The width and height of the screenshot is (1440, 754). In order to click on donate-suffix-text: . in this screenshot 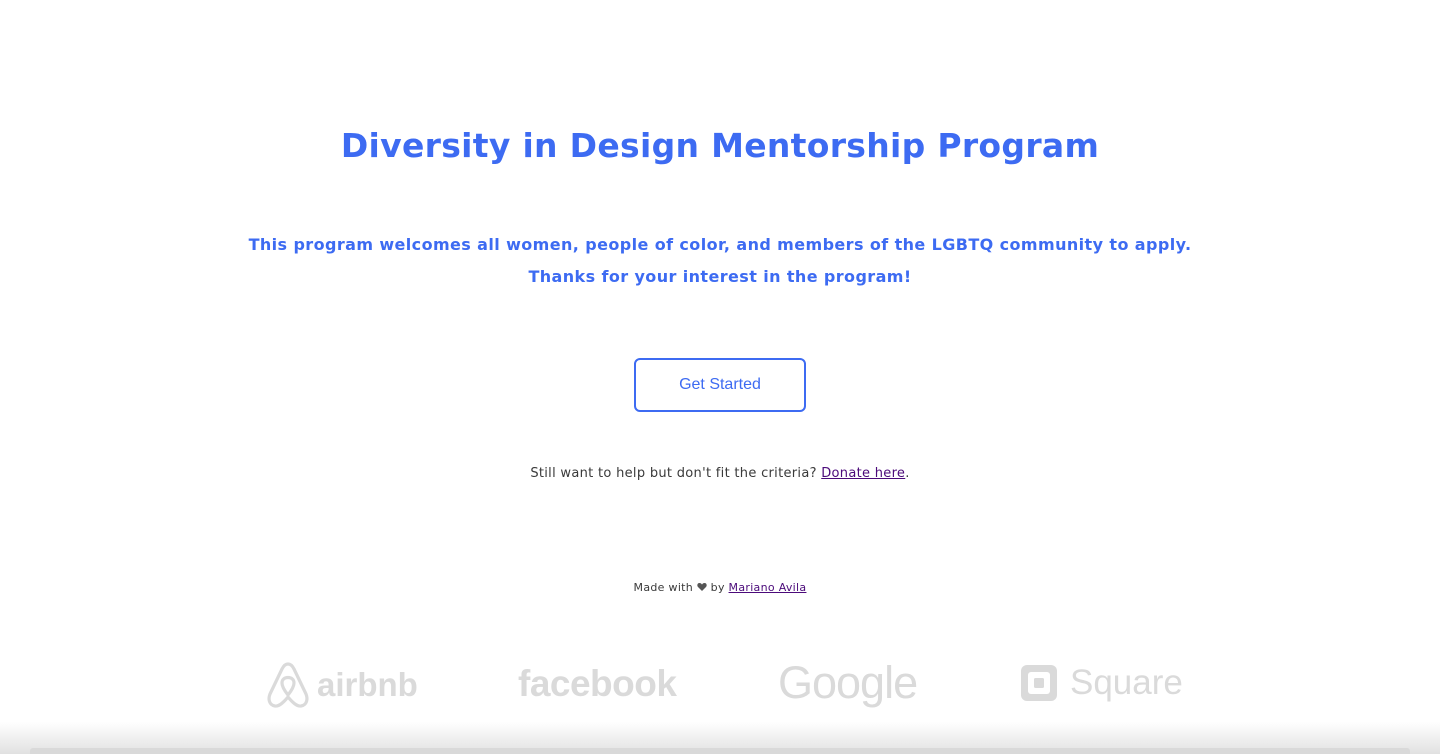, I will do `click(907, 473)`.